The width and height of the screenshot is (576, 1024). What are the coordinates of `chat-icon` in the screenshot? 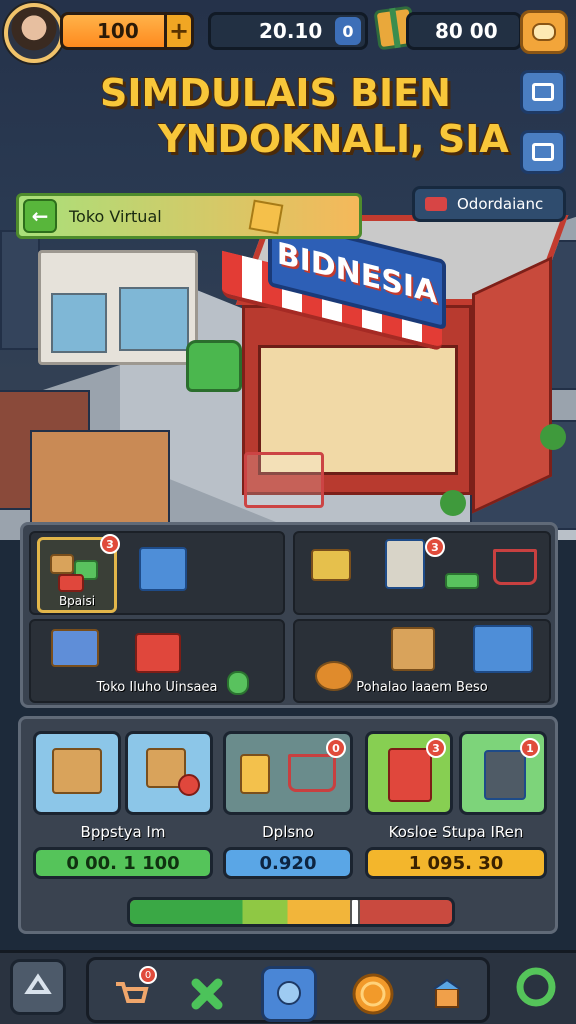 It's located at (289, 993).